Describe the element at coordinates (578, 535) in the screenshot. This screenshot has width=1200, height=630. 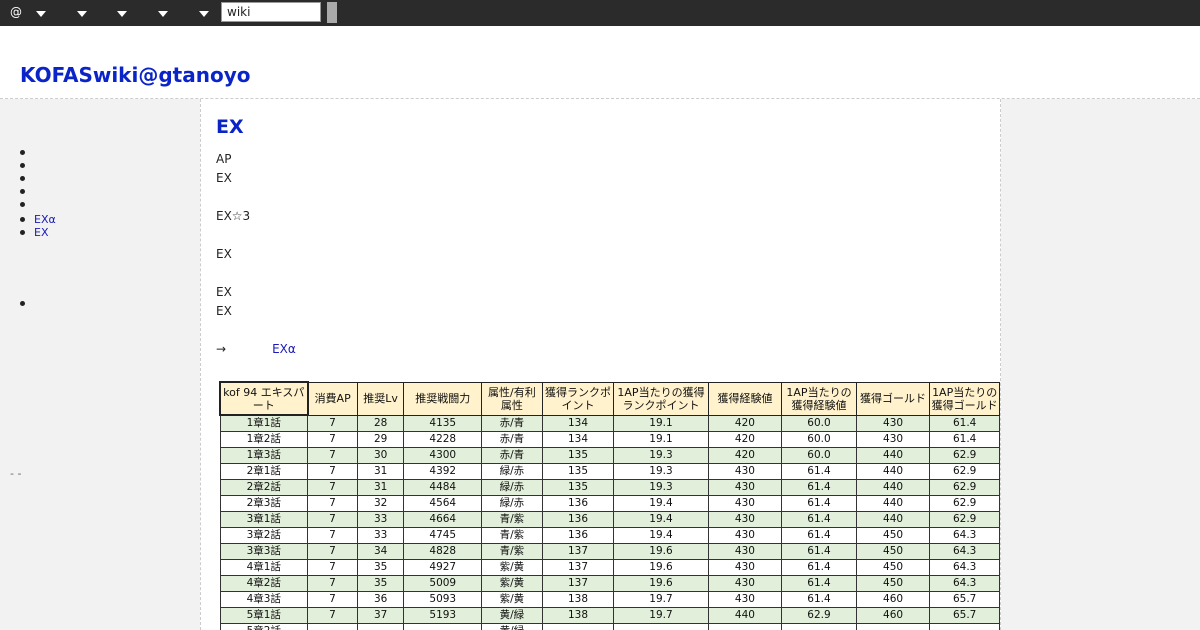
I see `table-cell: 136` at that location.